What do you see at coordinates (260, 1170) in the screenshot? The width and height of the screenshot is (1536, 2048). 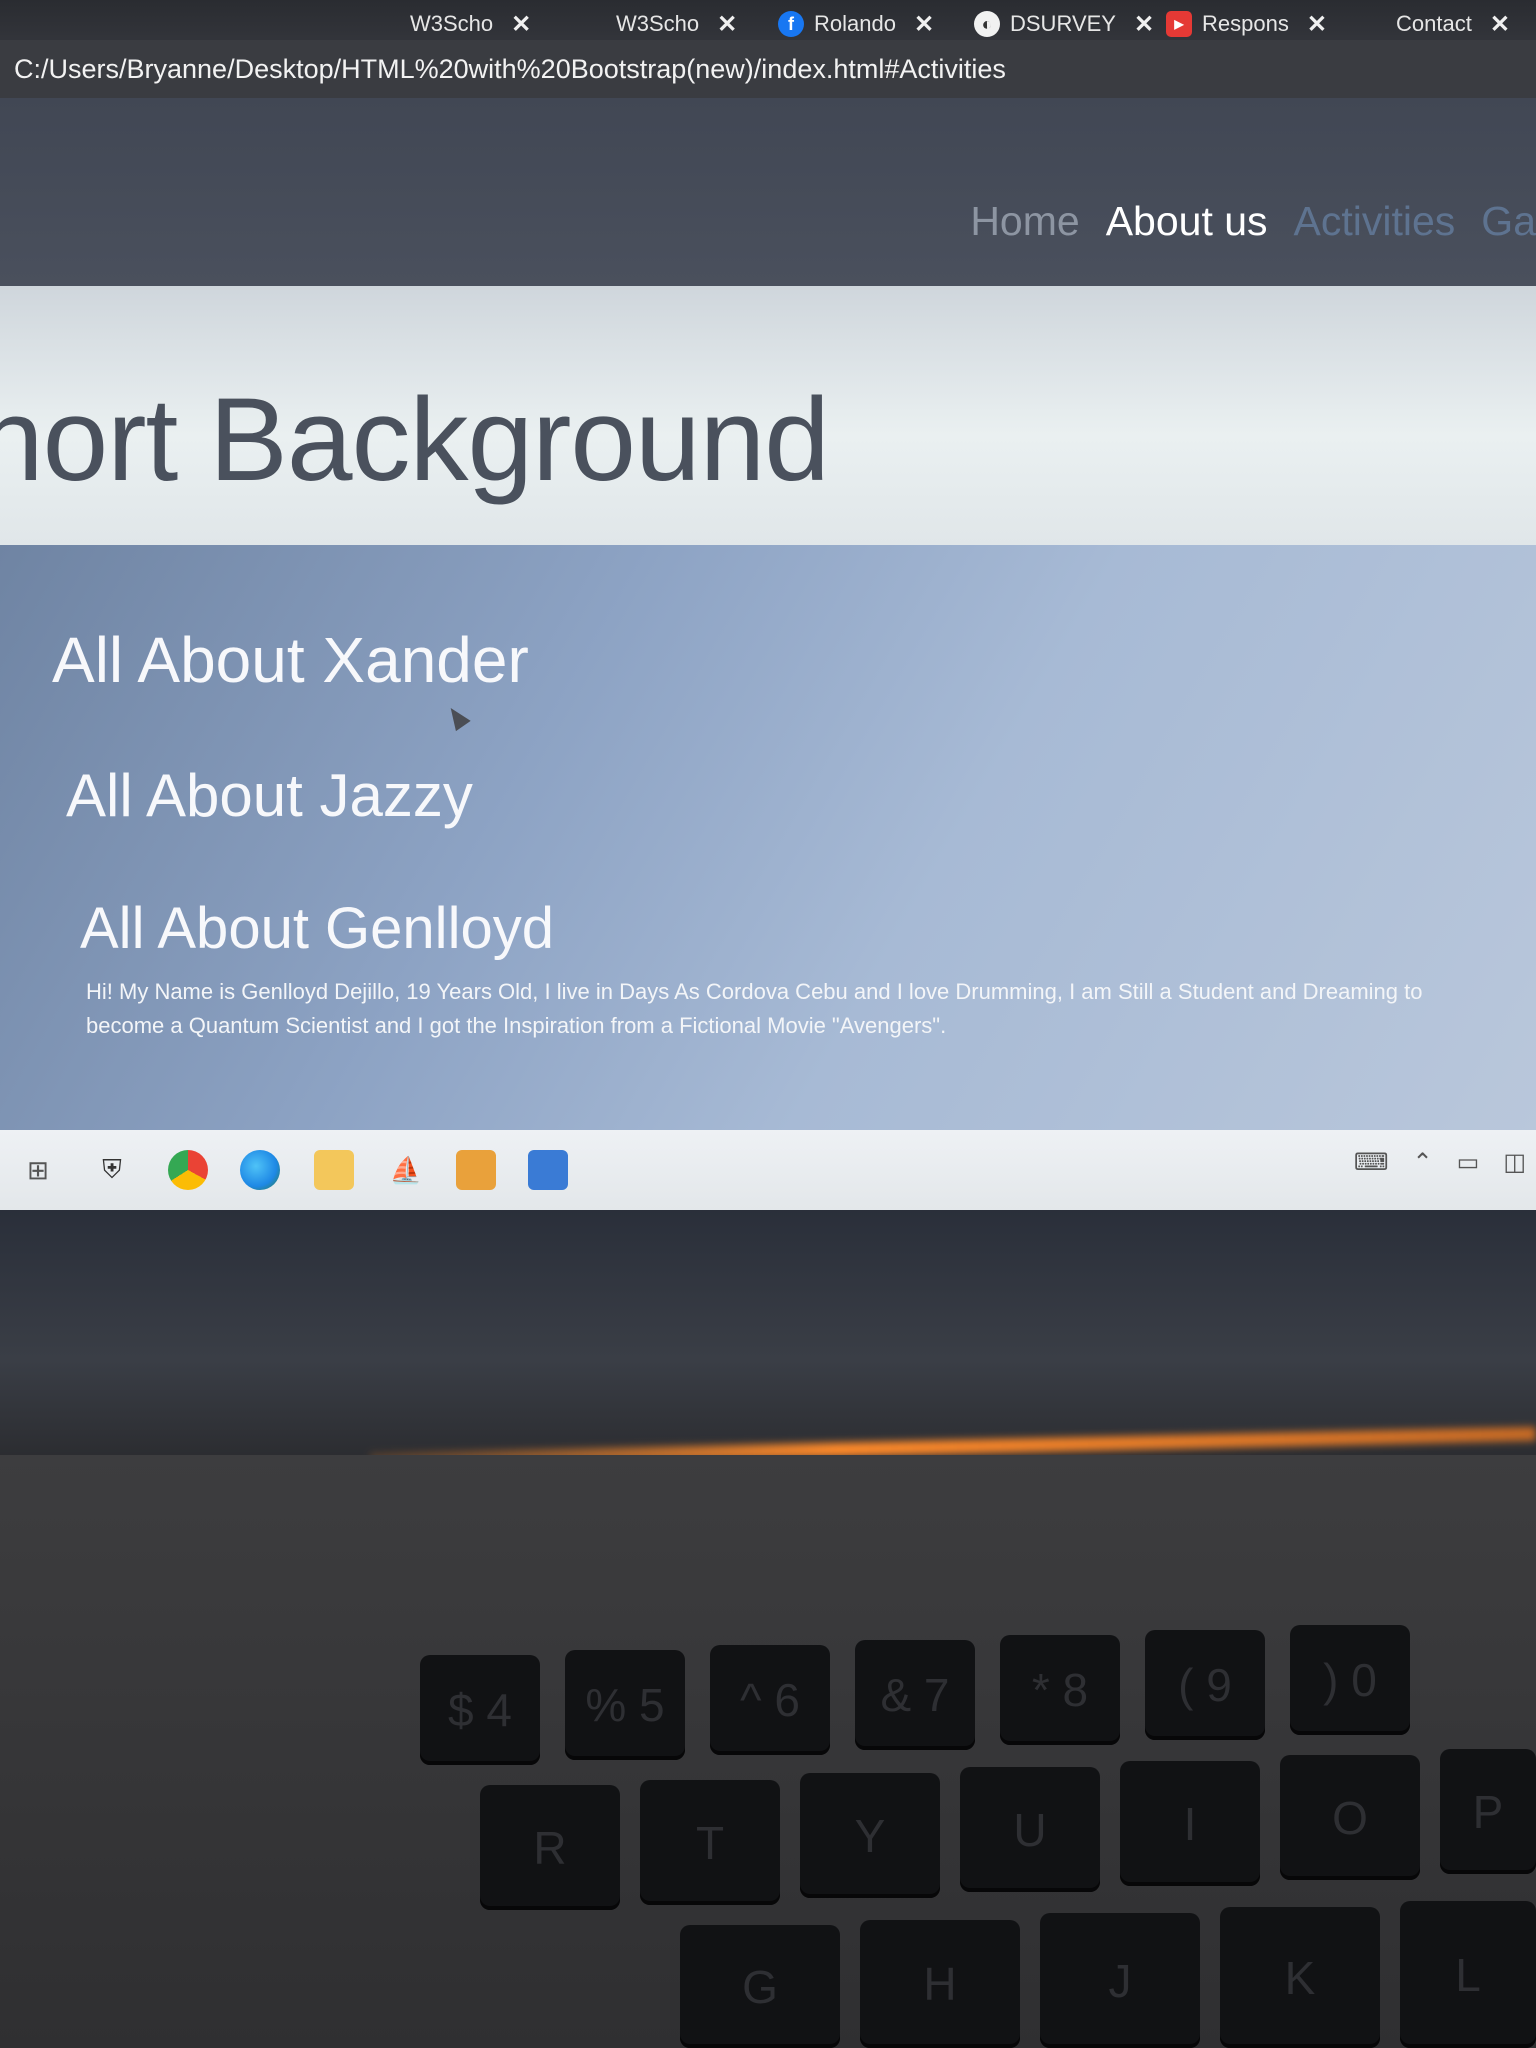 I see `edge-icon` at bounding box center [260, 1170].